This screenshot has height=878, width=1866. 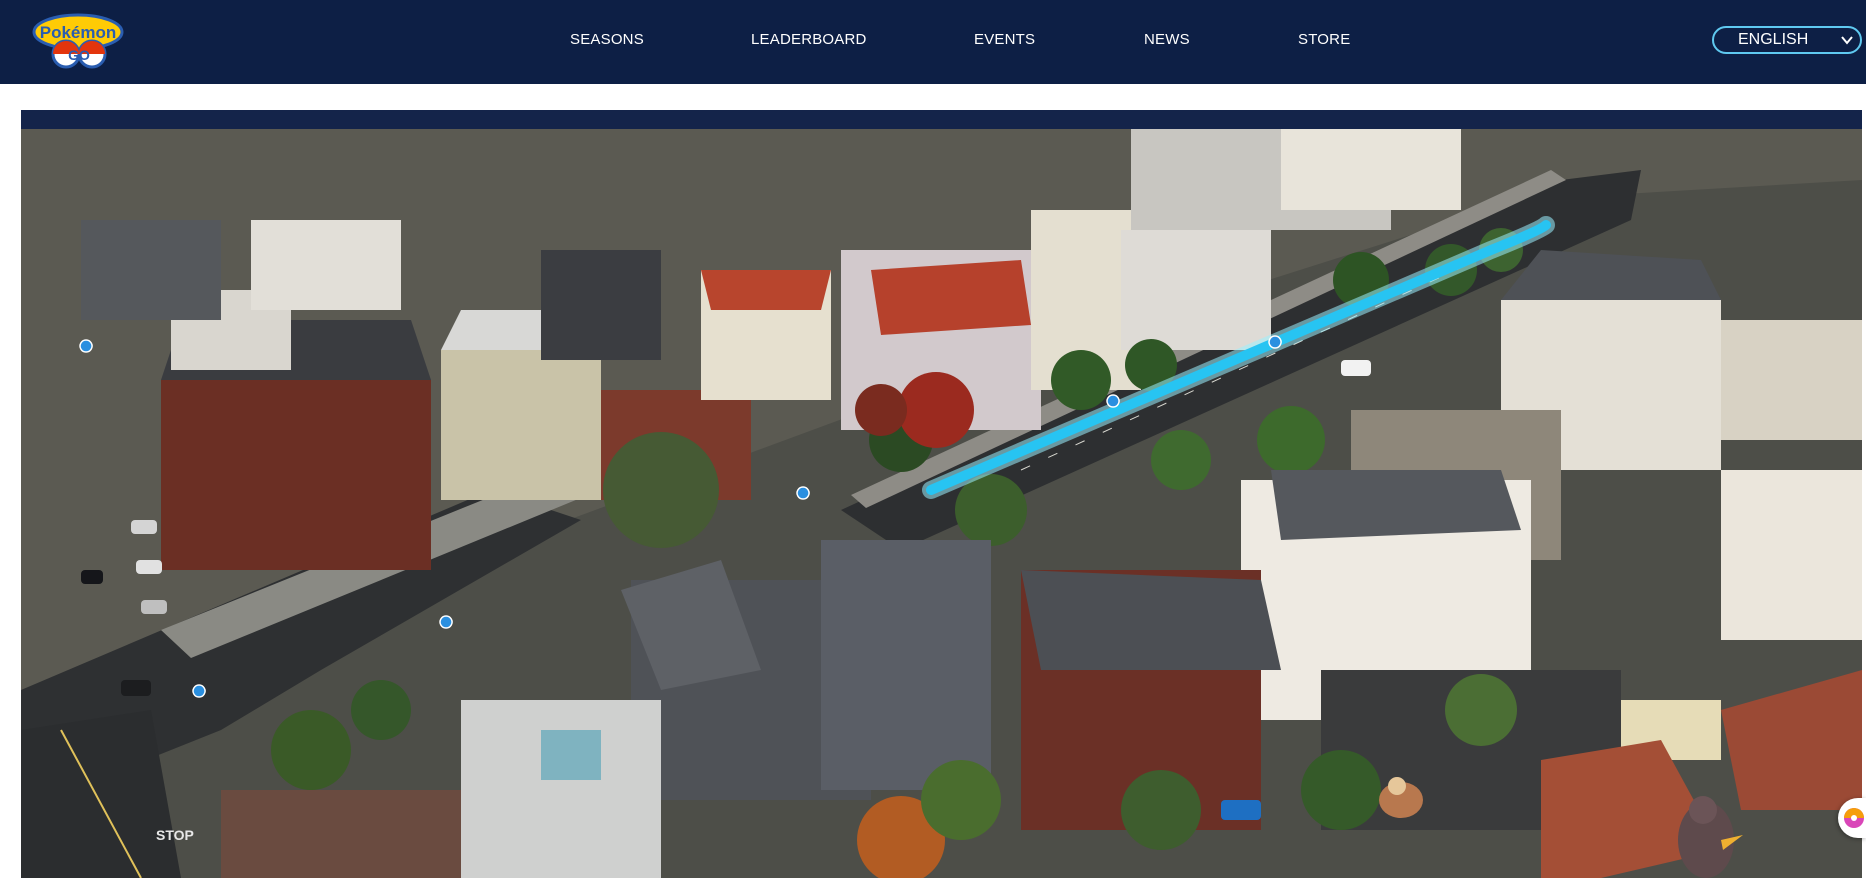 What do you see at coordinates (941, 119) in the screenshot?
I see `hero-top-band` at bounding box center [941, 119].